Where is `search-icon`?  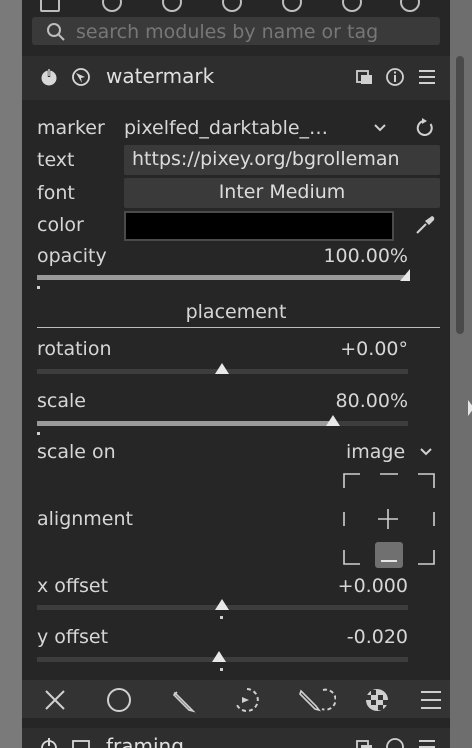
search-icon is located at coordinates (56, 32).